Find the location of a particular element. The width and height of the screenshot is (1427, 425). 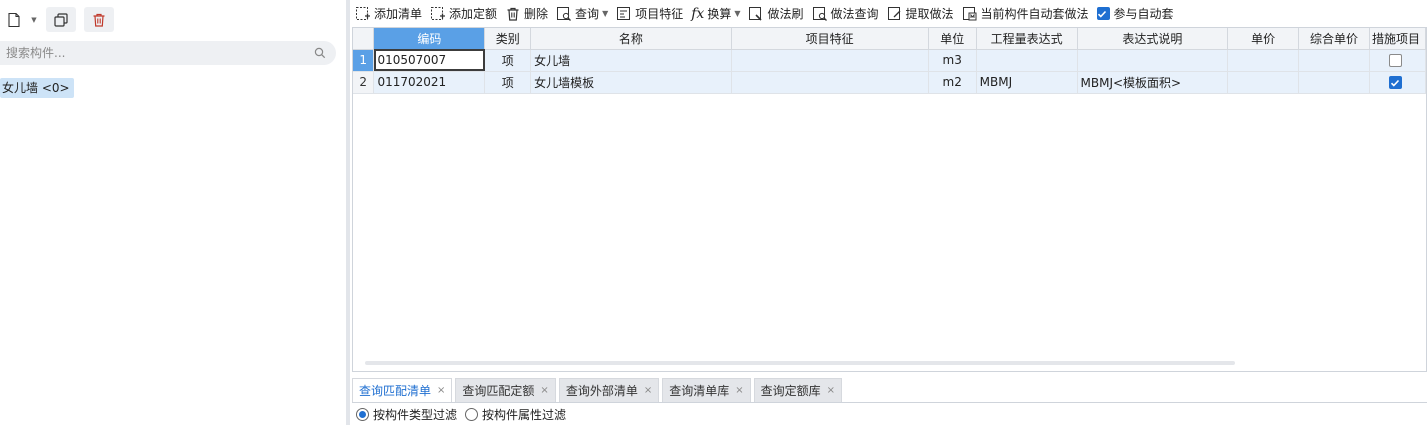

col-header-code: 编码 is located at coordinates (429, 39).